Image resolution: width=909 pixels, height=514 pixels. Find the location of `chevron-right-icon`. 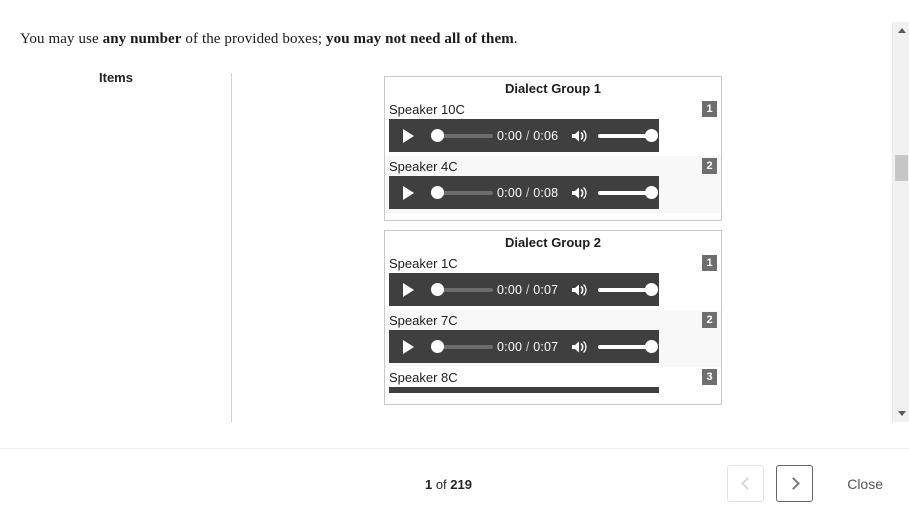

chevron-right-icon is located at coordinates (793, 483).